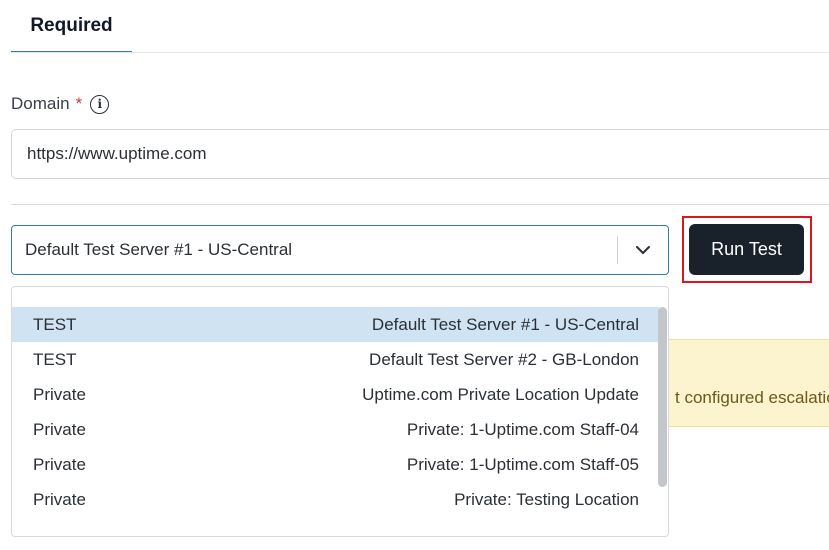  I want to click on dropdown-option: Private Private: Testing Location, so click(335, 499).